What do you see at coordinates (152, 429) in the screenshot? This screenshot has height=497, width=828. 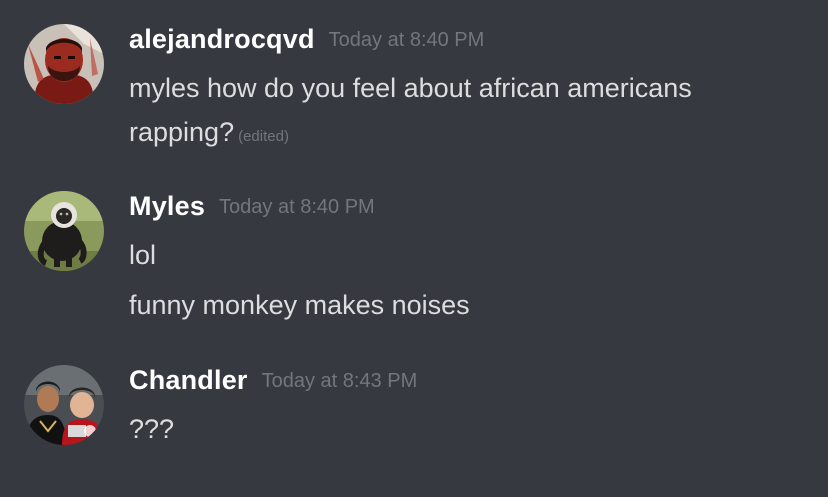 I see `message-text: ???` at bounding box center [152, 429].